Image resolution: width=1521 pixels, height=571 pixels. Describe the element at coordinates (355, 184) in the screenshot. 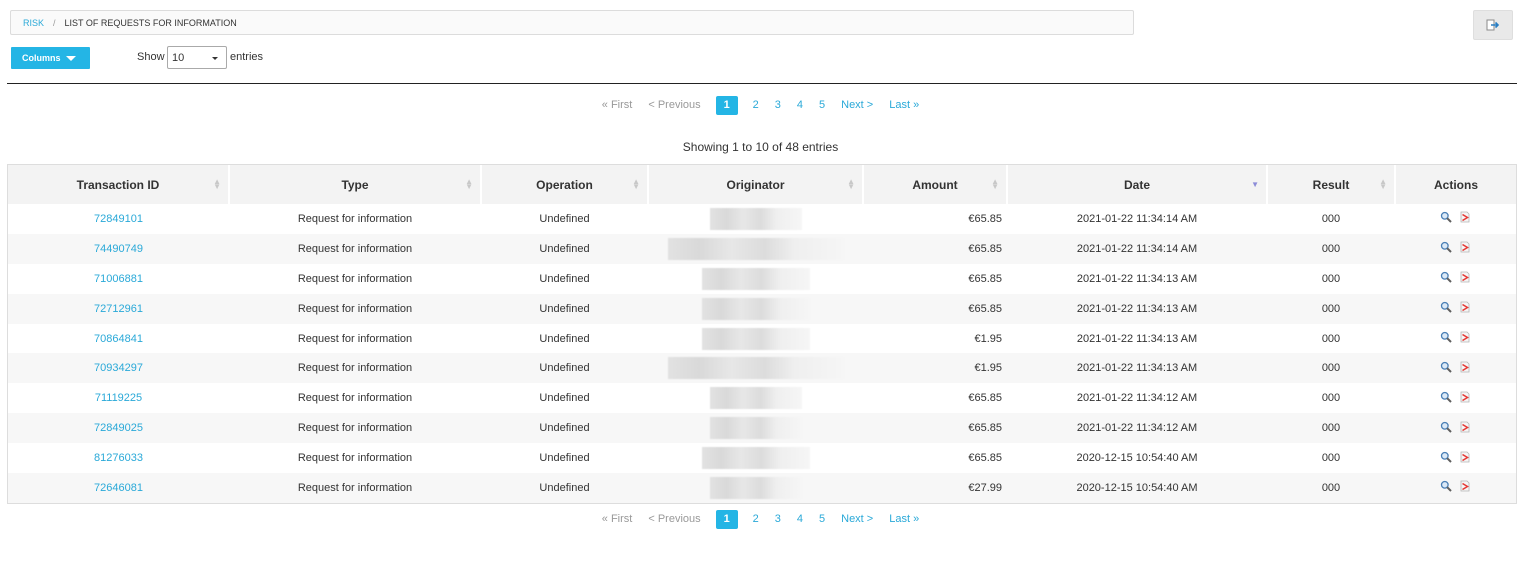

I see `header-type: Type ▲ ▼` at that location.